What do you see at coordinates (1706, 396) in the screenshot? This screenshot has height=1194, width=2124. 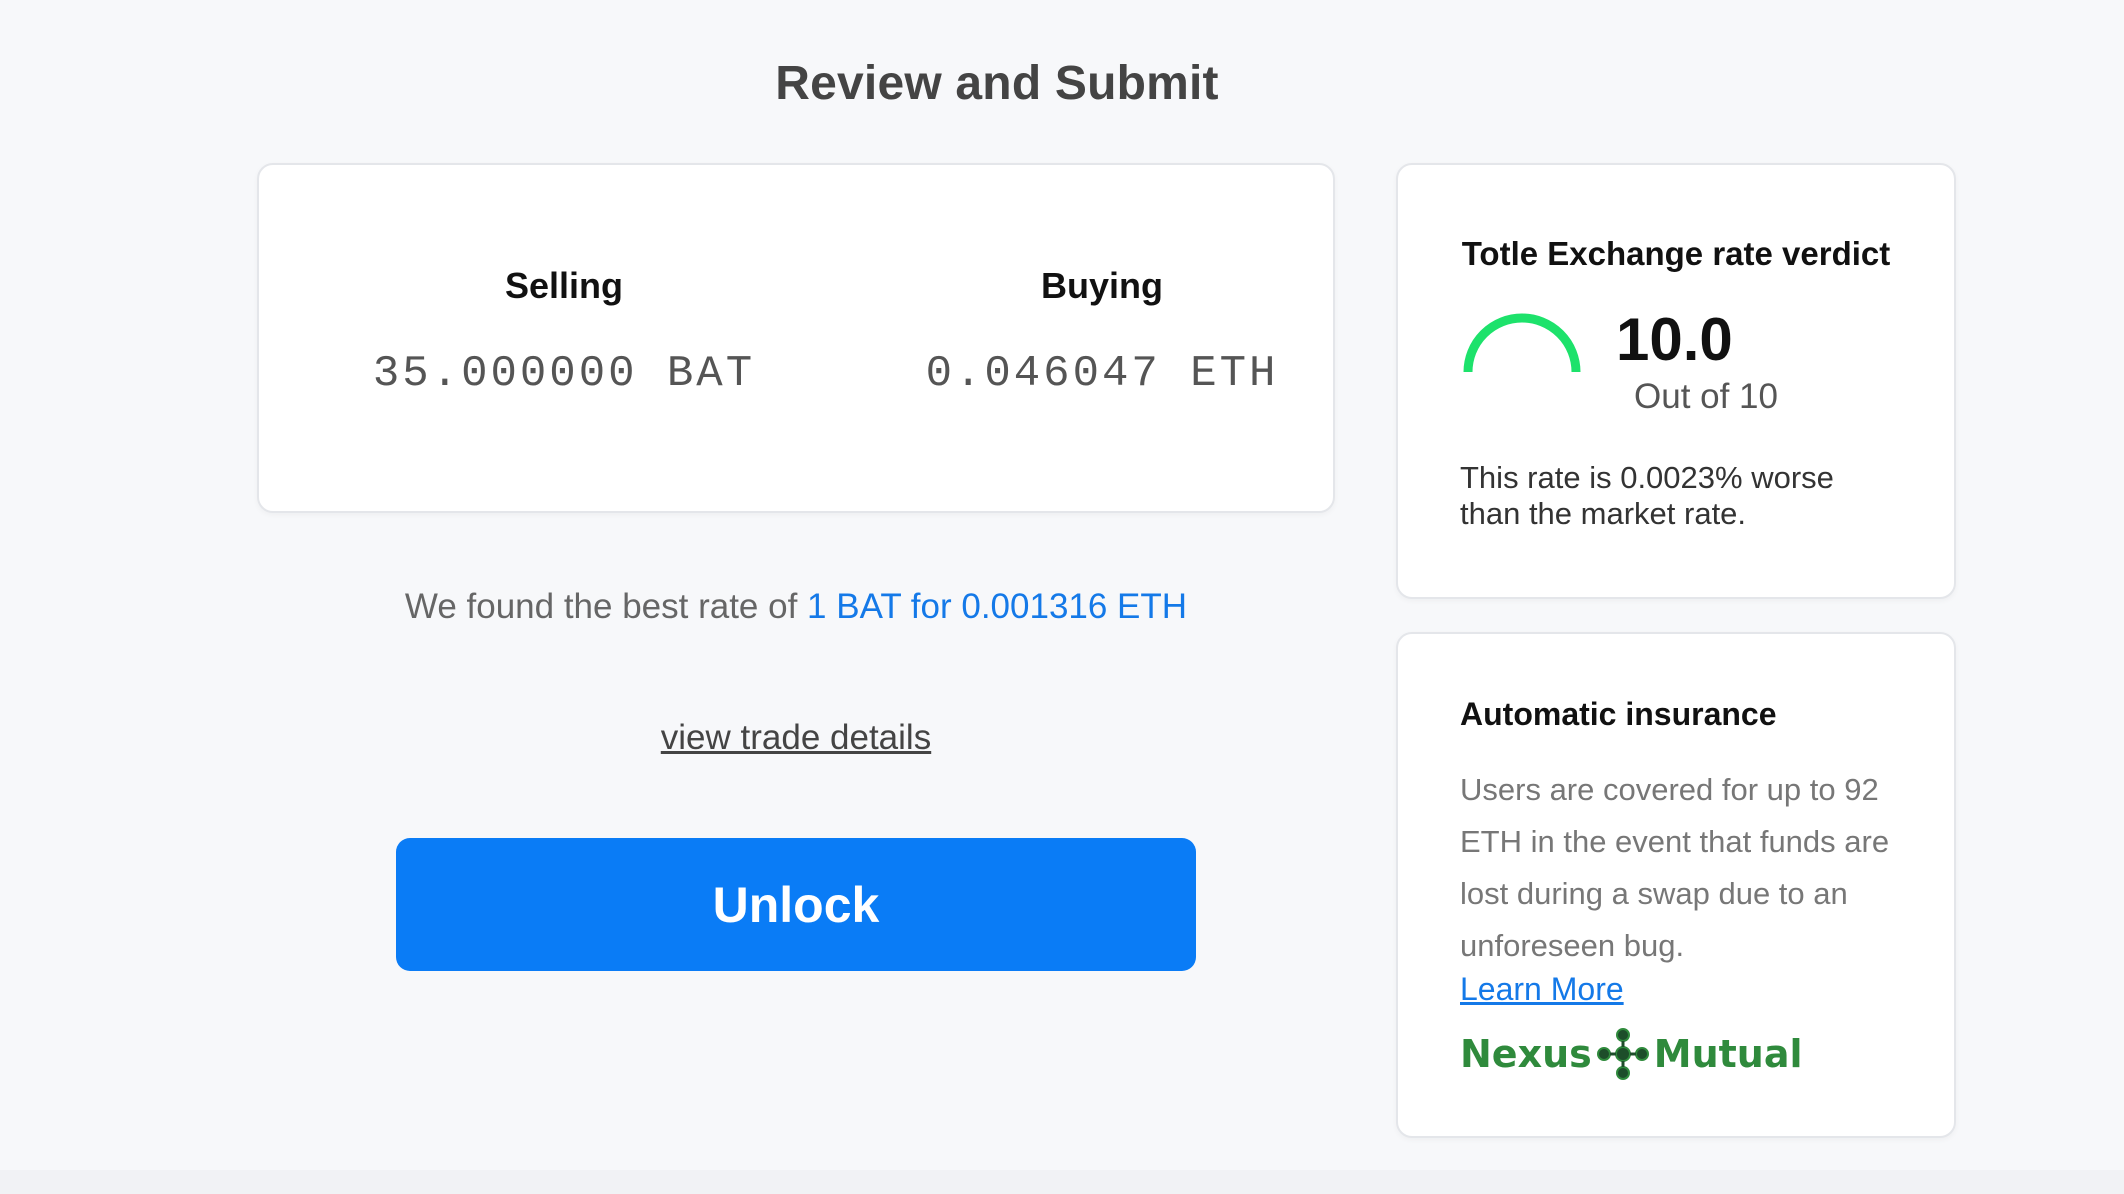 I see `verdict-out-of: Out of 10` at bounding box center [1706, 396].